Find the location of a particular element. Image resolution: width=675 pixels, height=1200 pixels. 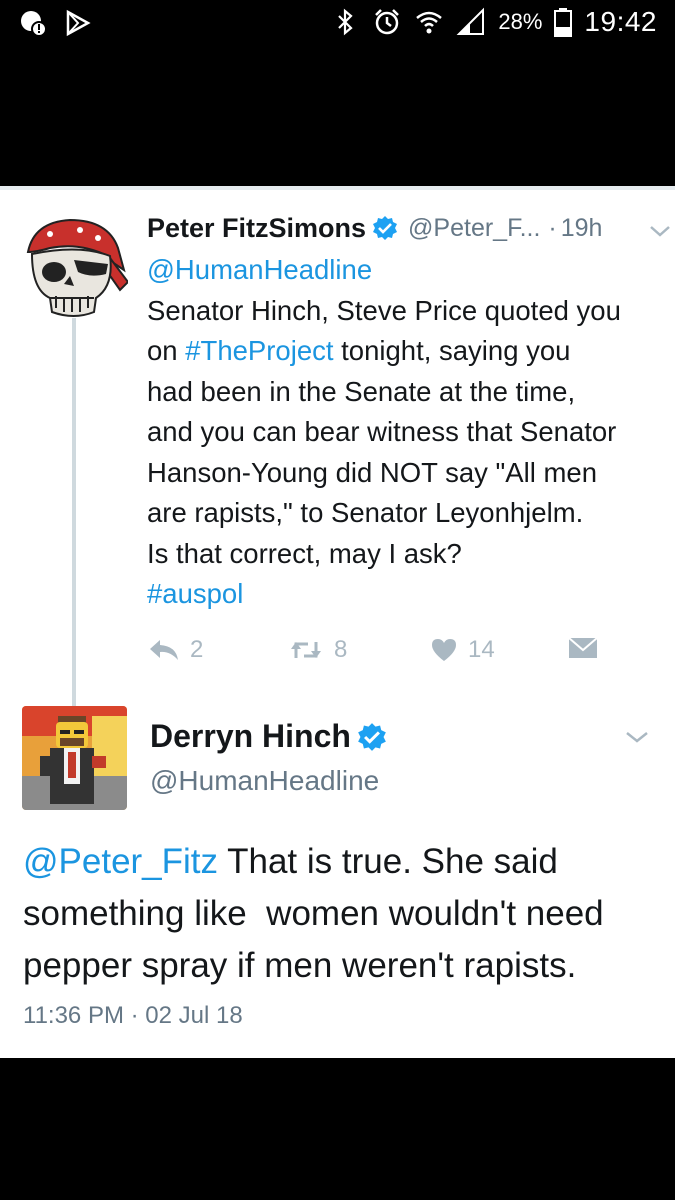

divider is located at coordinates (337, 188).